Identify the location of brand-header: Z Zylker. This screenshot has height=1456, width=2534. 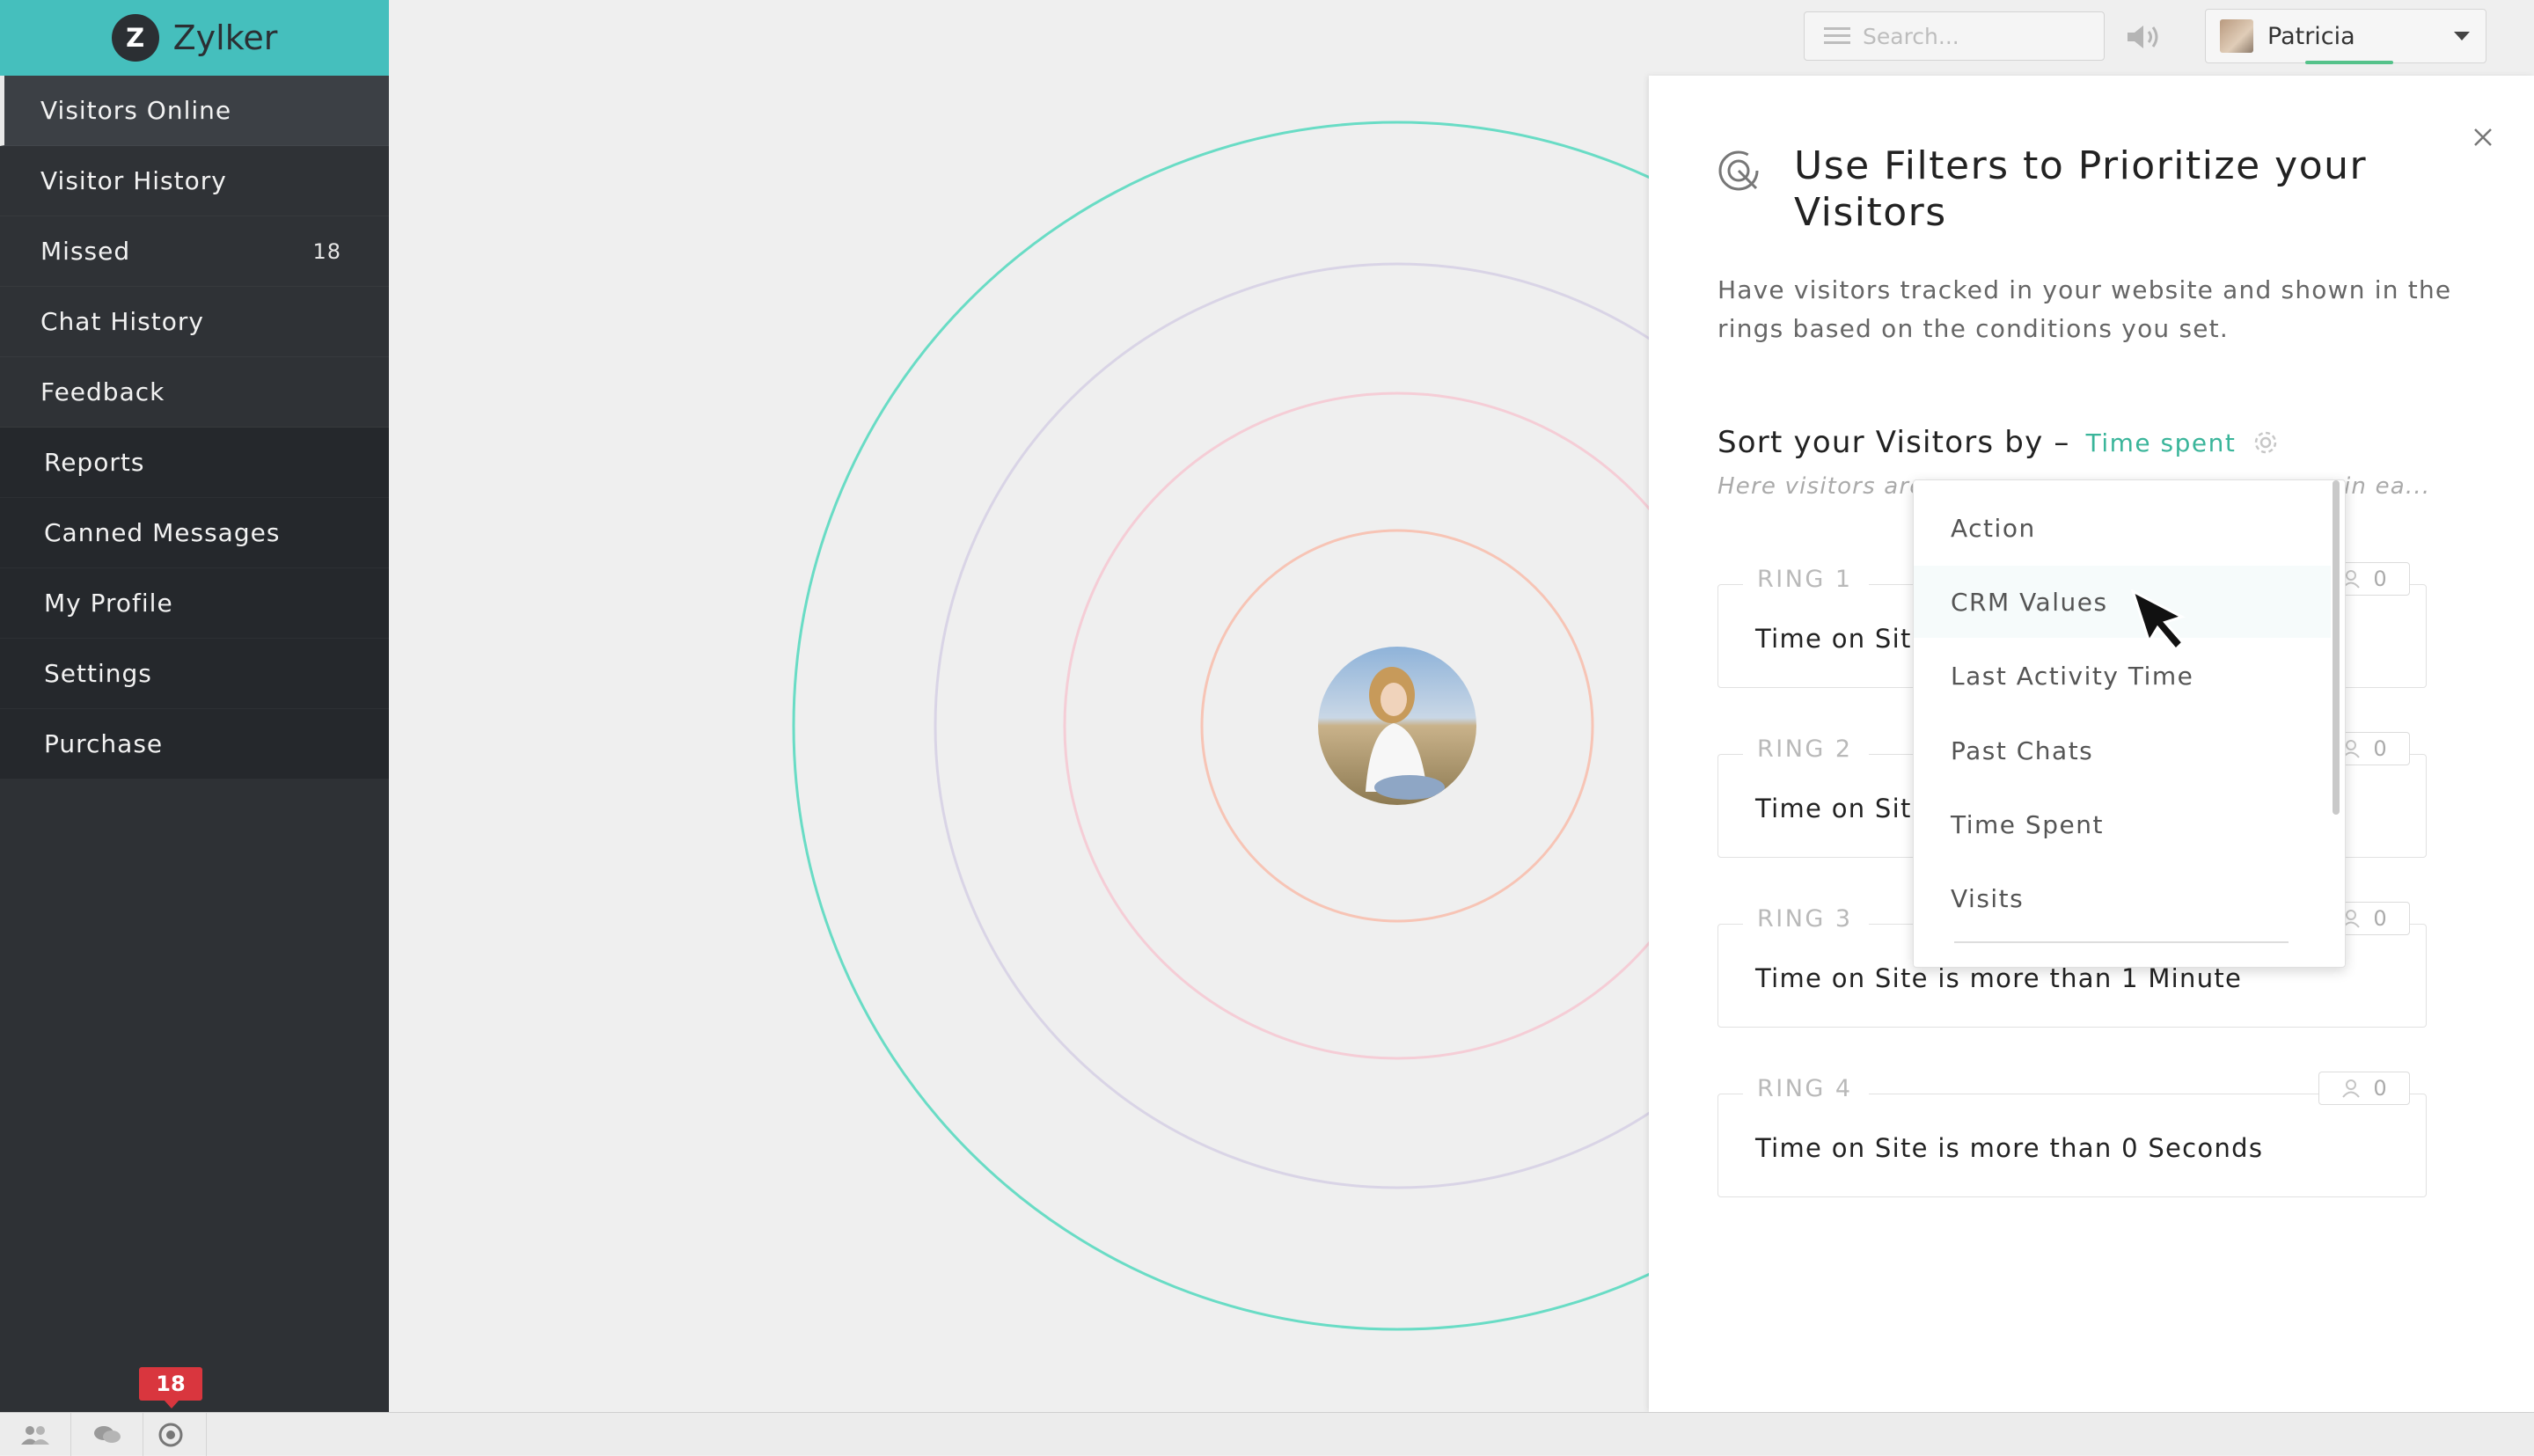
(194, 38).